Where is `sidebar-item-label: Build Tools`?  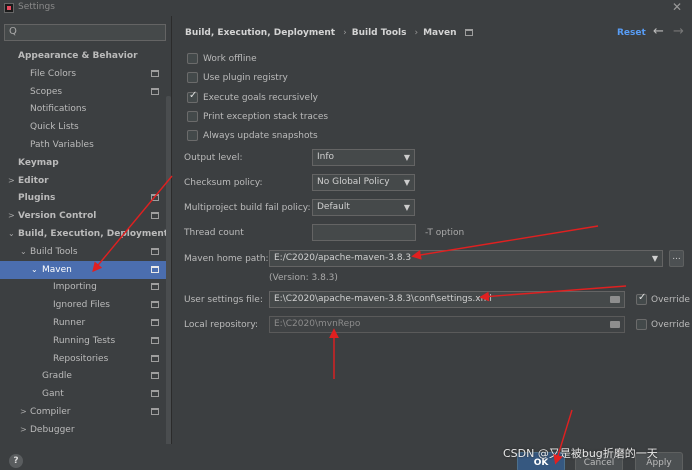
sidebar-item-label: Build Tools is located at coordinates (54, 251).